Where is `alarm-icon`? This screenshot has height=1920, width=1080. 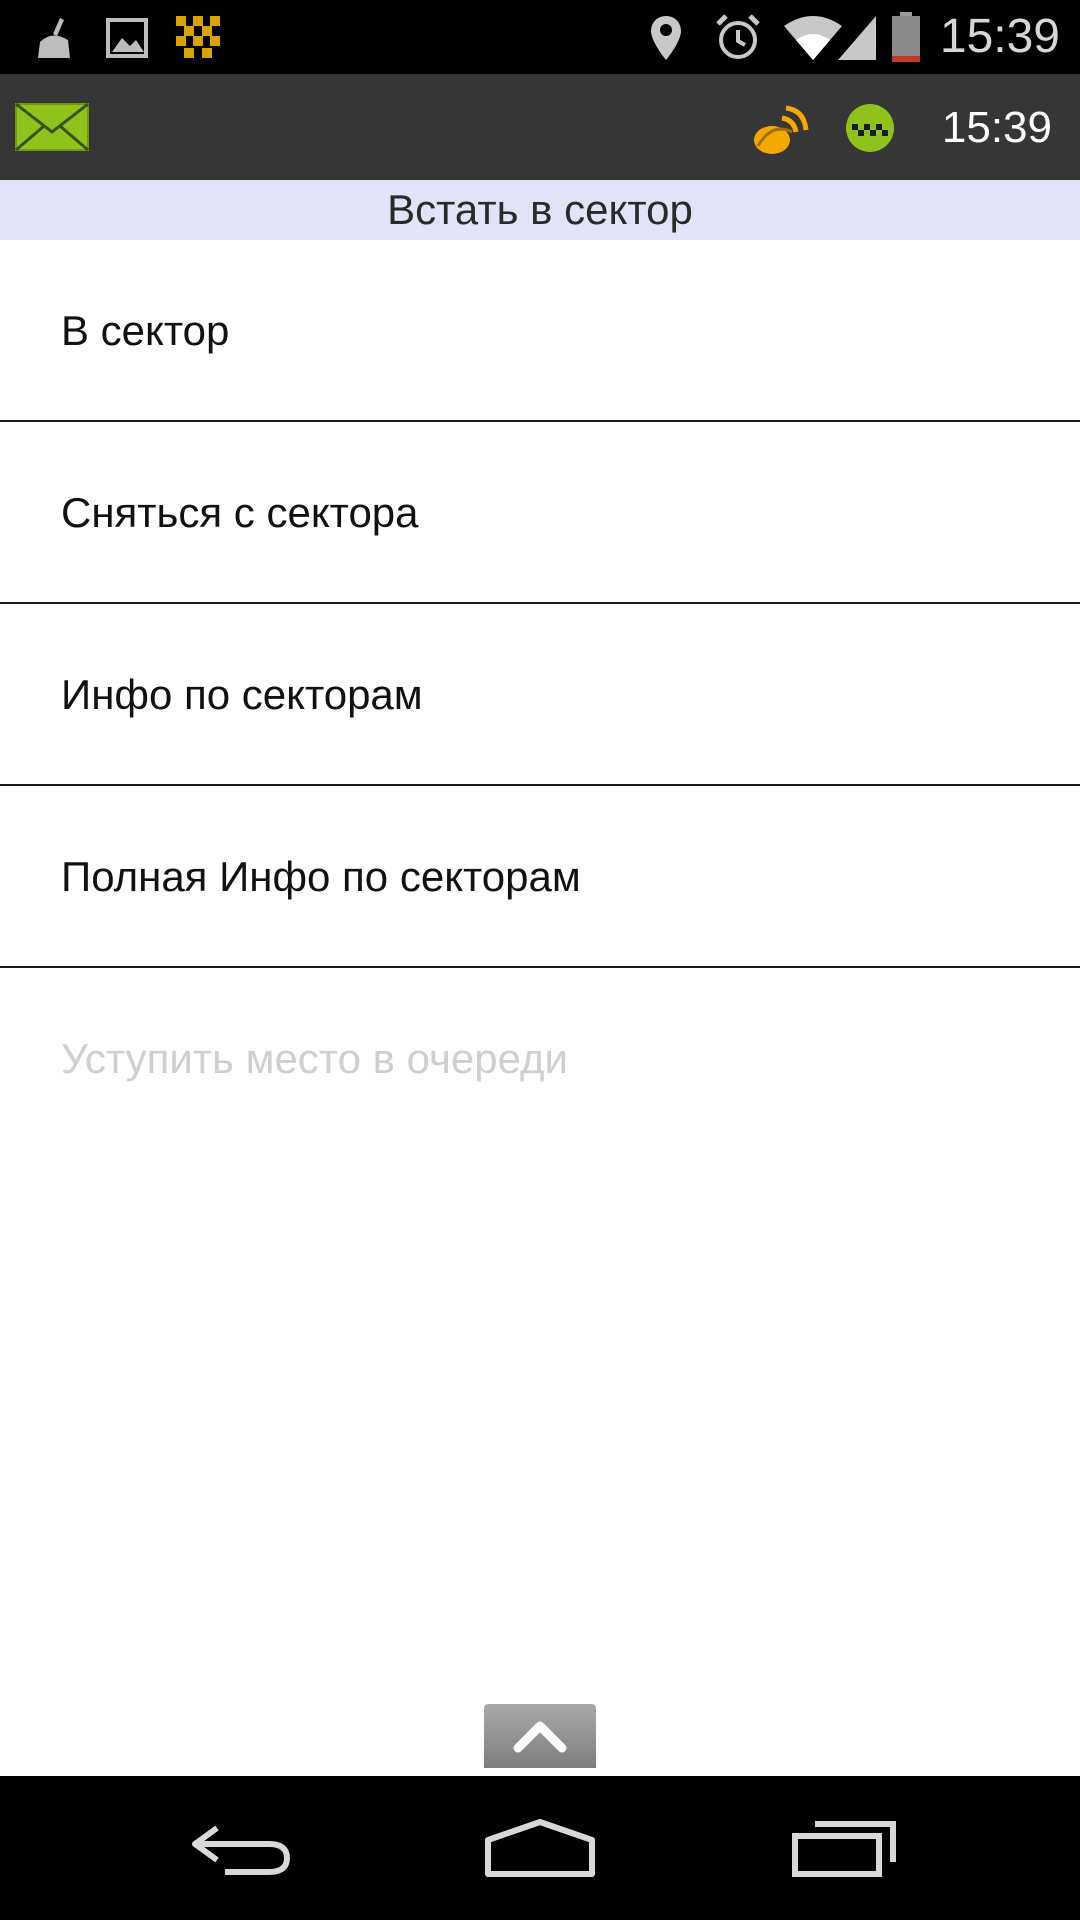 alarm-icon is located at coordinates (738, 36).